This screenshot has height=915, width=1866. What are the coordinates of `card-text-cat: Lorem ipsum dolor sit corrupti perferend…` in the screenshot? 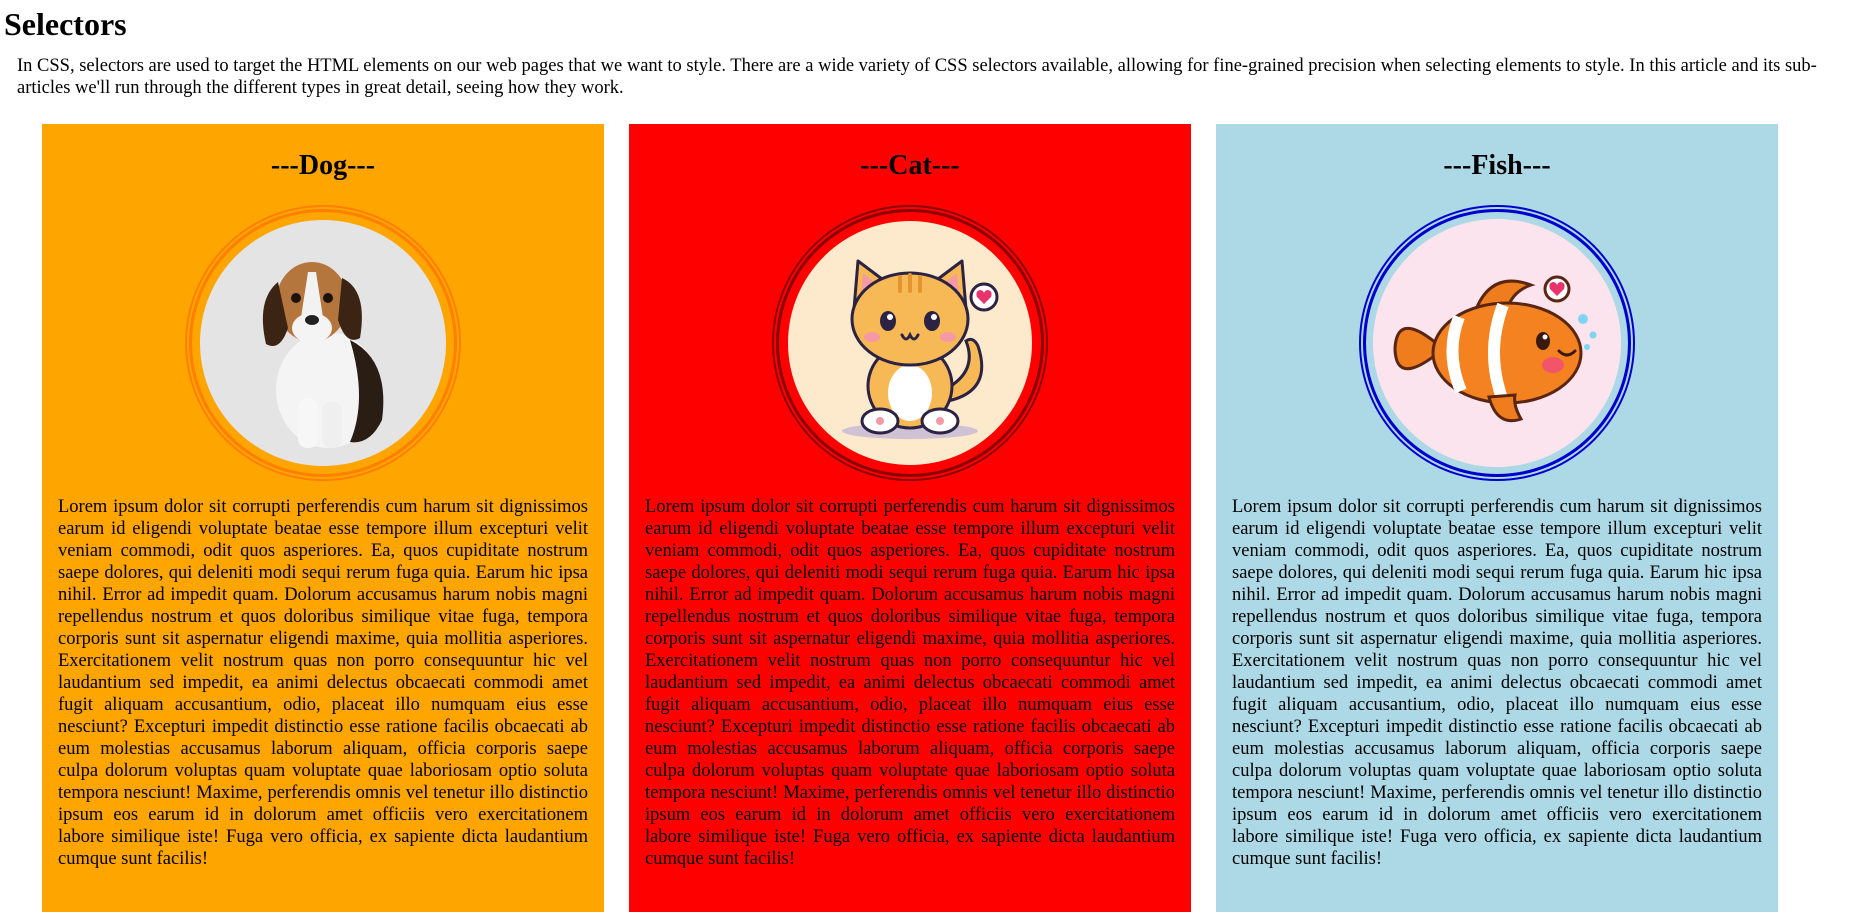 It's located at (910, 683).